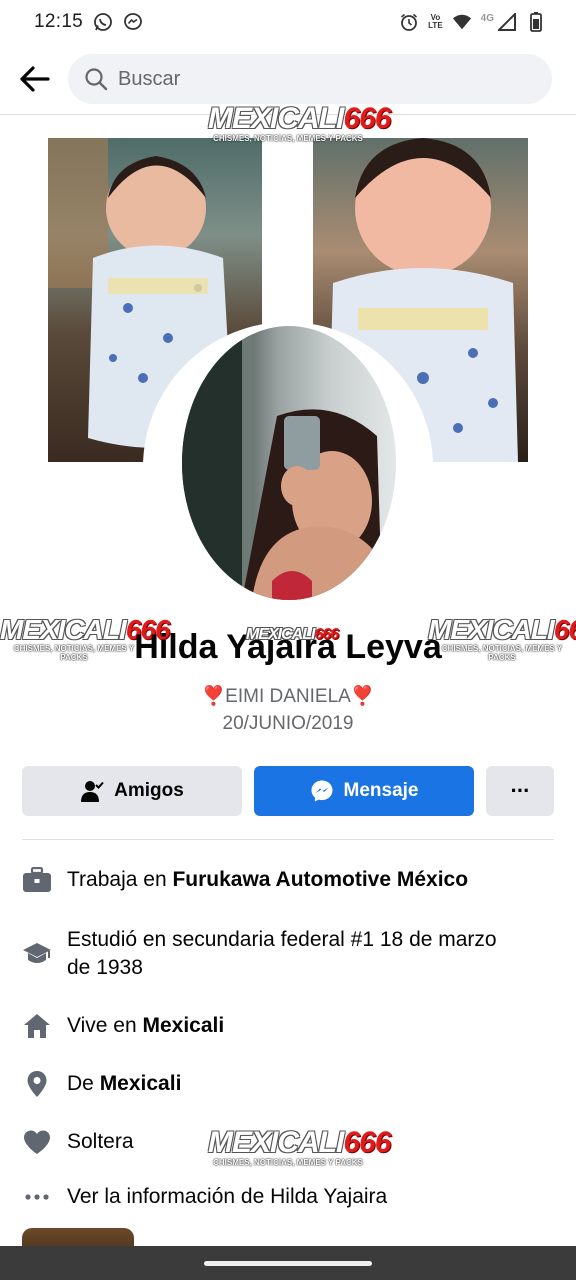 The width and height of the screenshot is (576, 1280). I want to click on status-bar: 12:15 Vo LTE 4G, so click(288, 22).